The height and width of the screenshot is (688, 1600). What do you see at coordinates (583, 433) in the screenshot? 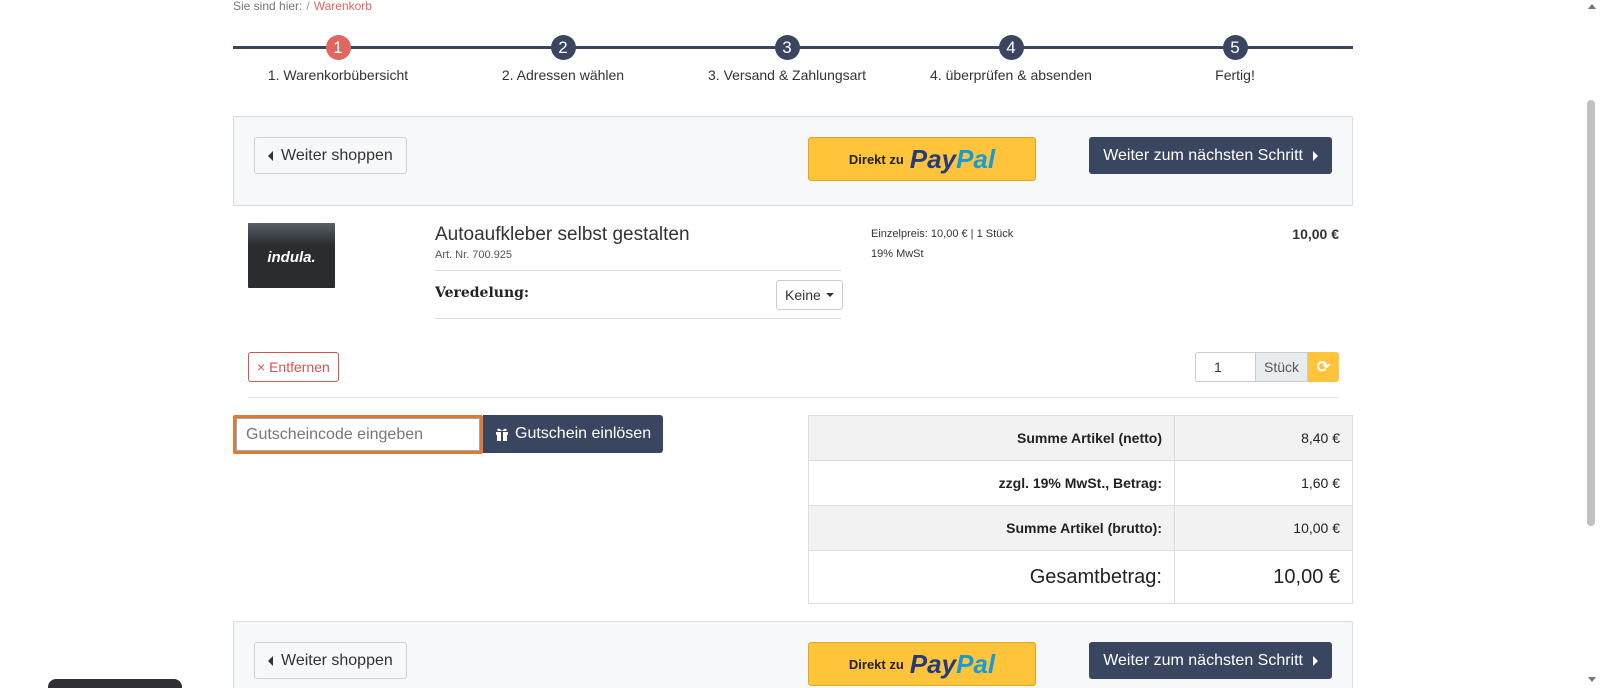
I see `redeem-coupon-label: Gutschein einlösen` at bounding box center [583, 433].